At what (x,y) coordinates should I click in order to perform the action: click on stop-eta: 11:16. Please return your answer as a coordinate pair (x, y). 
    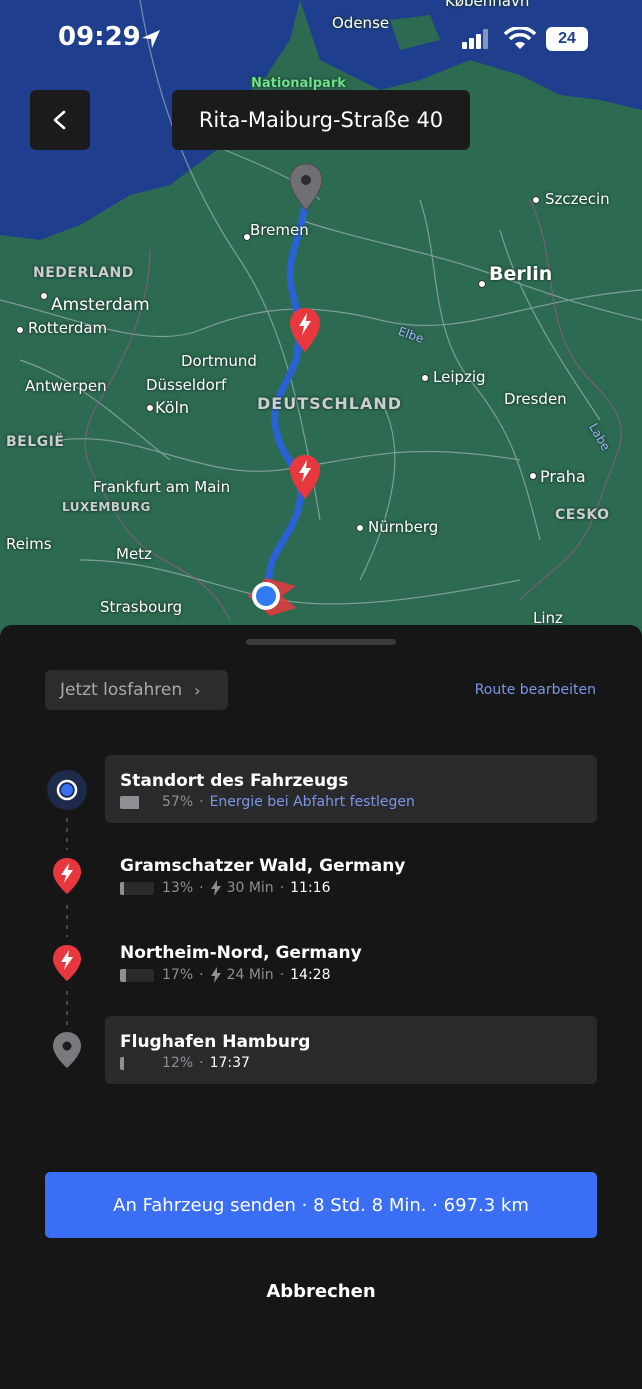
    Looking at the image, I should click on (310, 888).